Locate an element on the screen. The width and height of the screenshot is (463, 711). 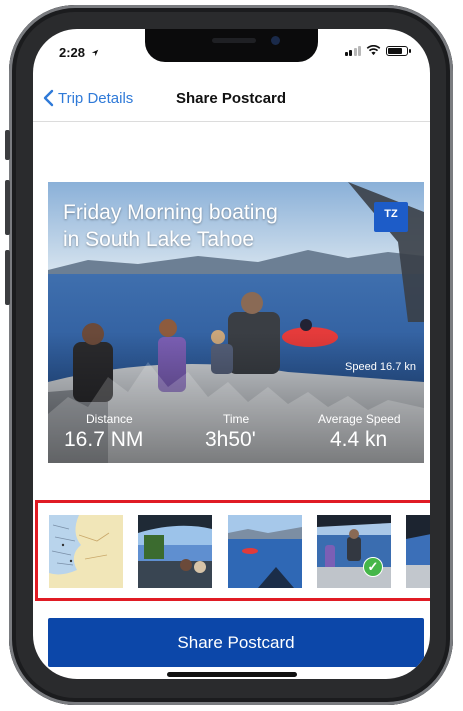
status-time-text: 2:28 is located at coordinates (72, 52).